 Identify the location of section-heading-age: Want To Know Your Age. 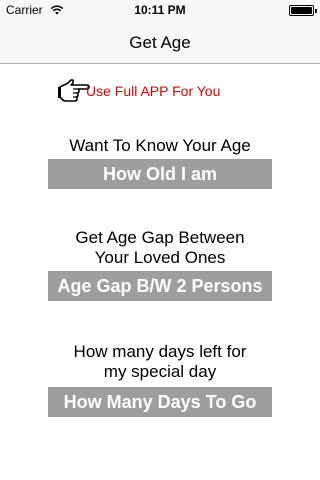
(160, 146).